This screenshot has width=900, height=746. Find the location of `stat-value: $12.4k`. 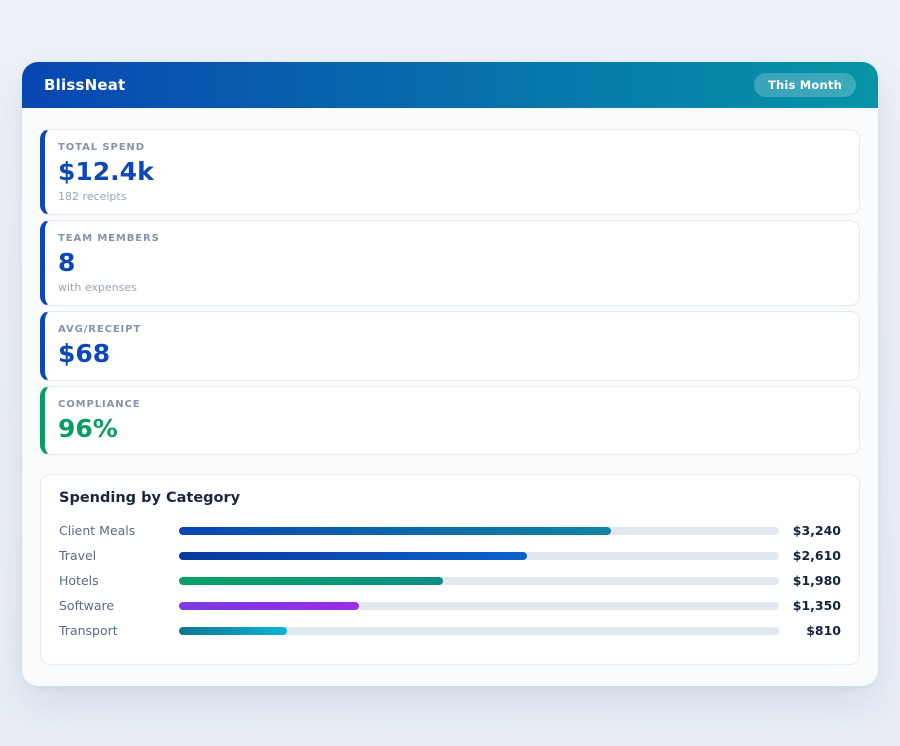

stat-value: $12.4k is located at coordinates (106, 171).